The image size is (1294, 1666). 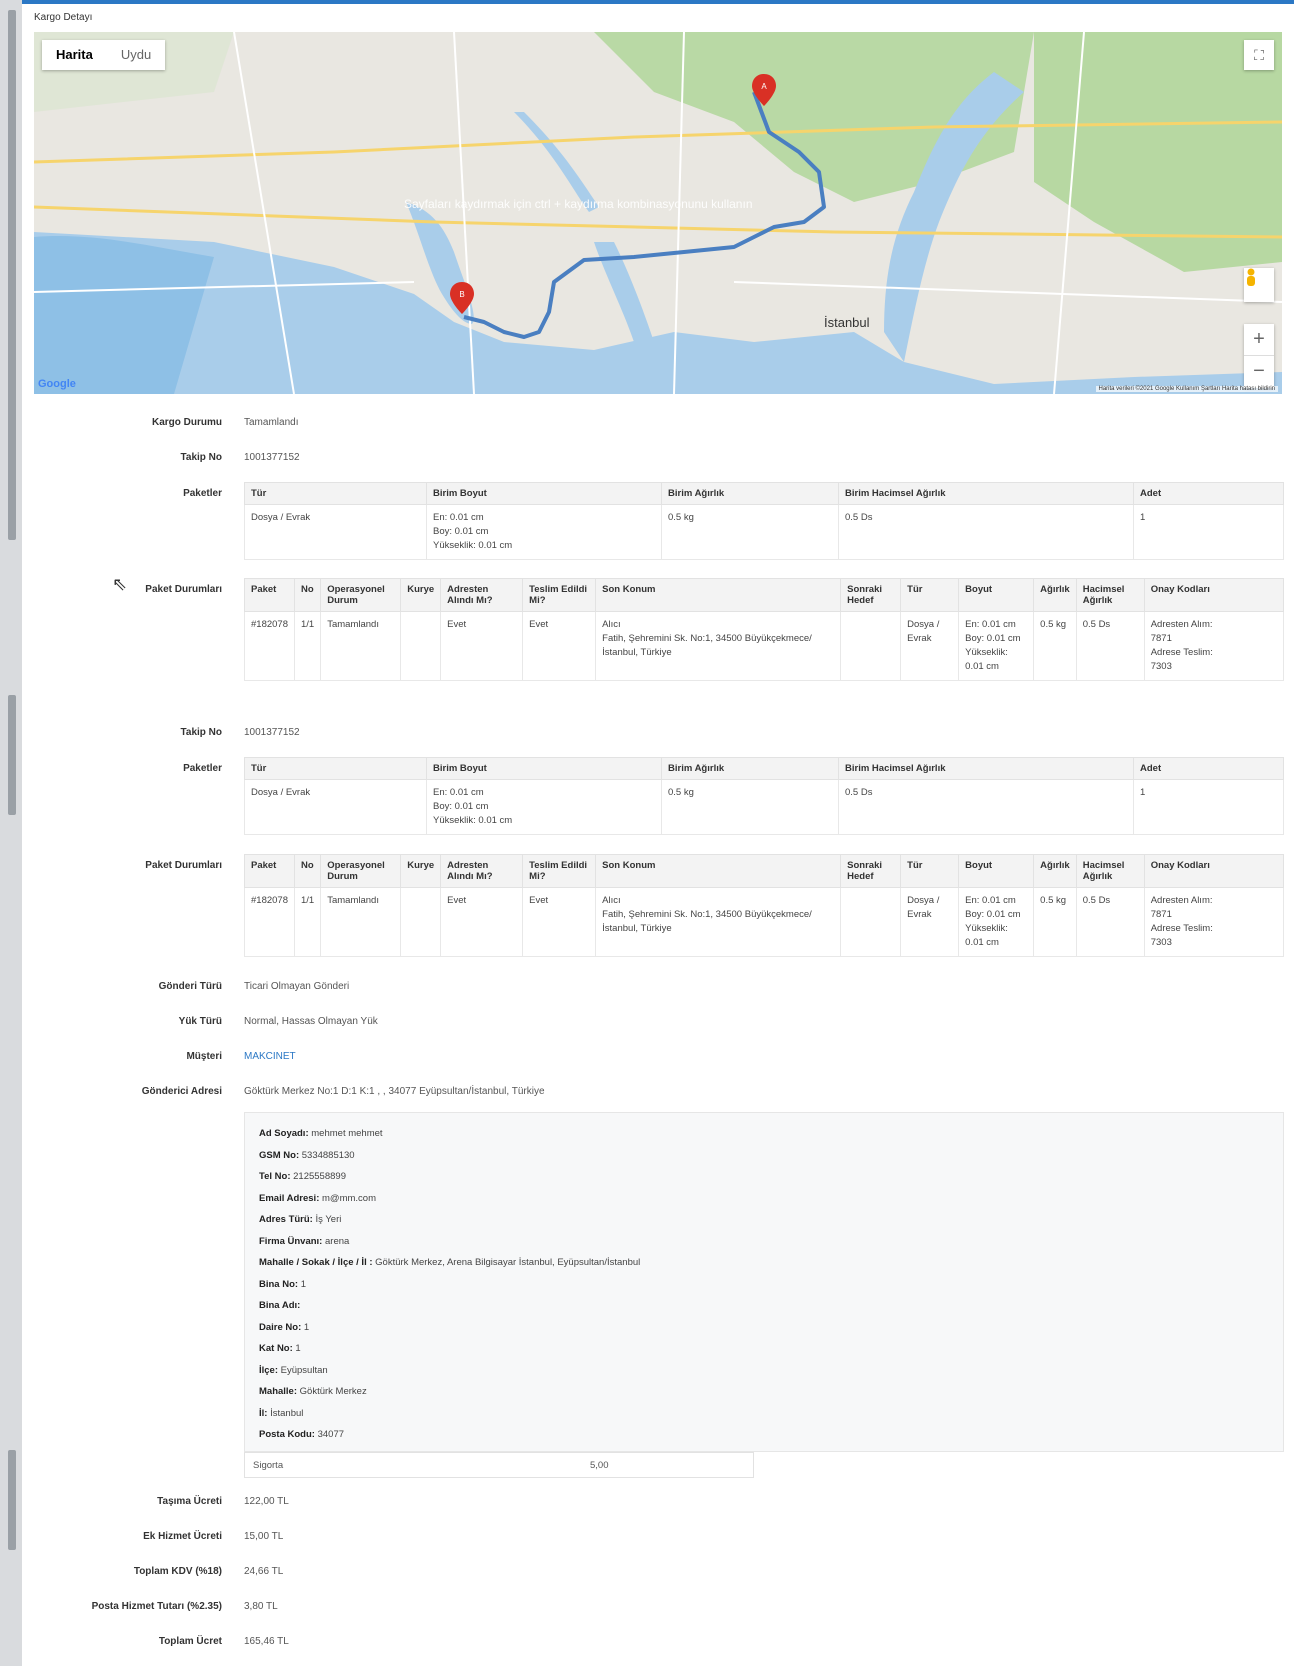 What do you see at coordinates (264, 1571) in the screenshot?
I see `fee-value: 24,66 TL` at bounding box center [264, 1571].